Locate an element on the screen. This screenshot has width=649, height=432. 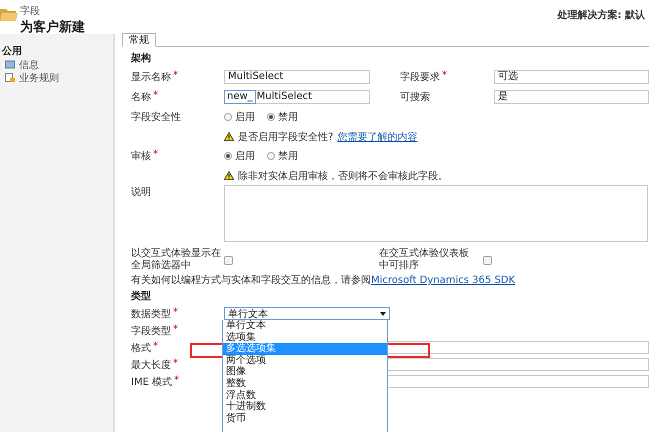
field-label: 字段安全性 is located at coordinates (156, 117).